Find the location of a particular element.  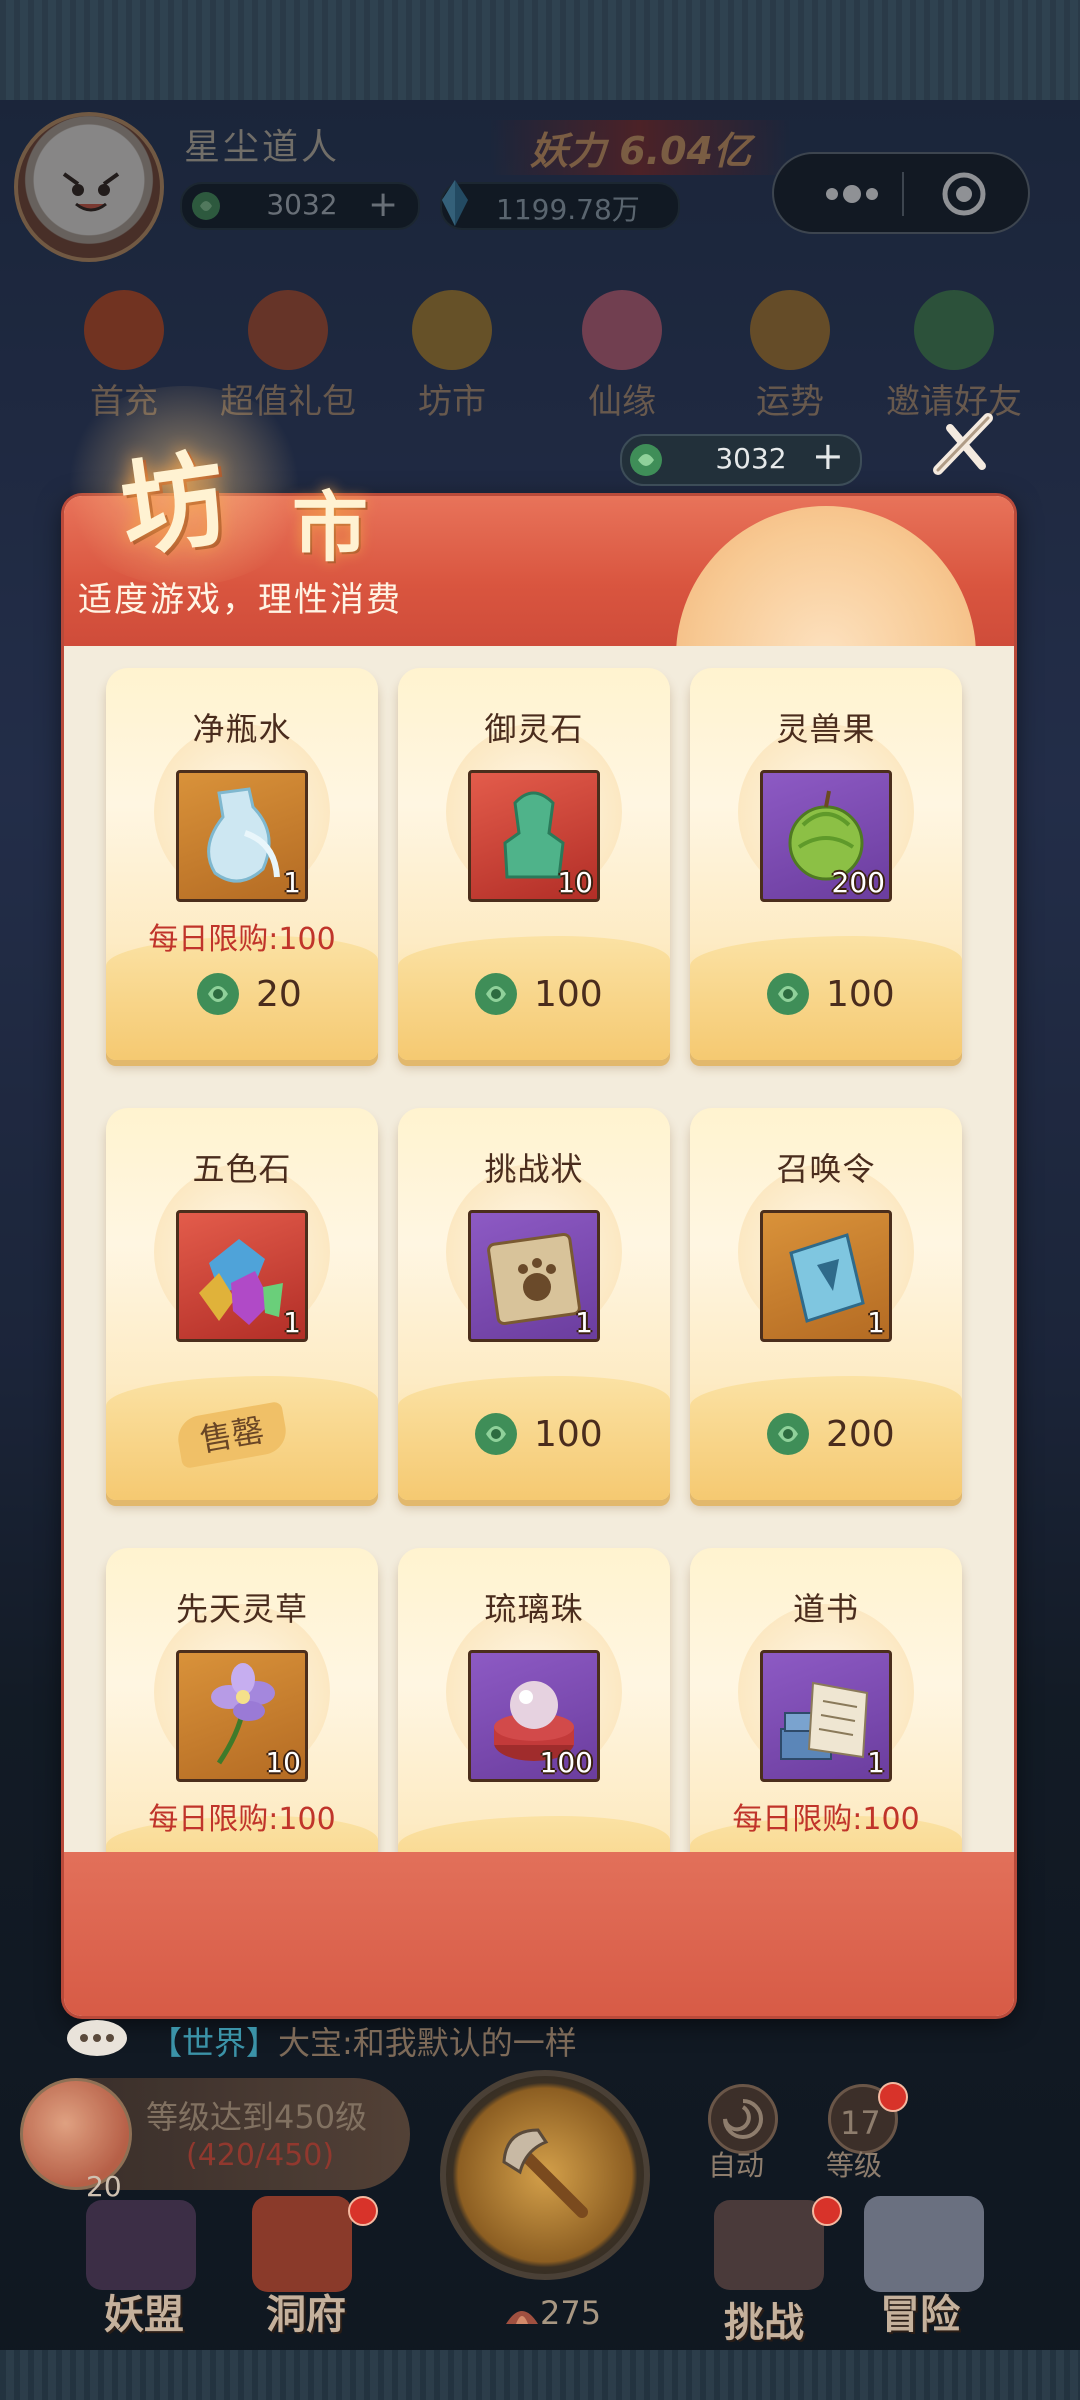

modal-title-char: 坊 is located at coordinates (173, 504).